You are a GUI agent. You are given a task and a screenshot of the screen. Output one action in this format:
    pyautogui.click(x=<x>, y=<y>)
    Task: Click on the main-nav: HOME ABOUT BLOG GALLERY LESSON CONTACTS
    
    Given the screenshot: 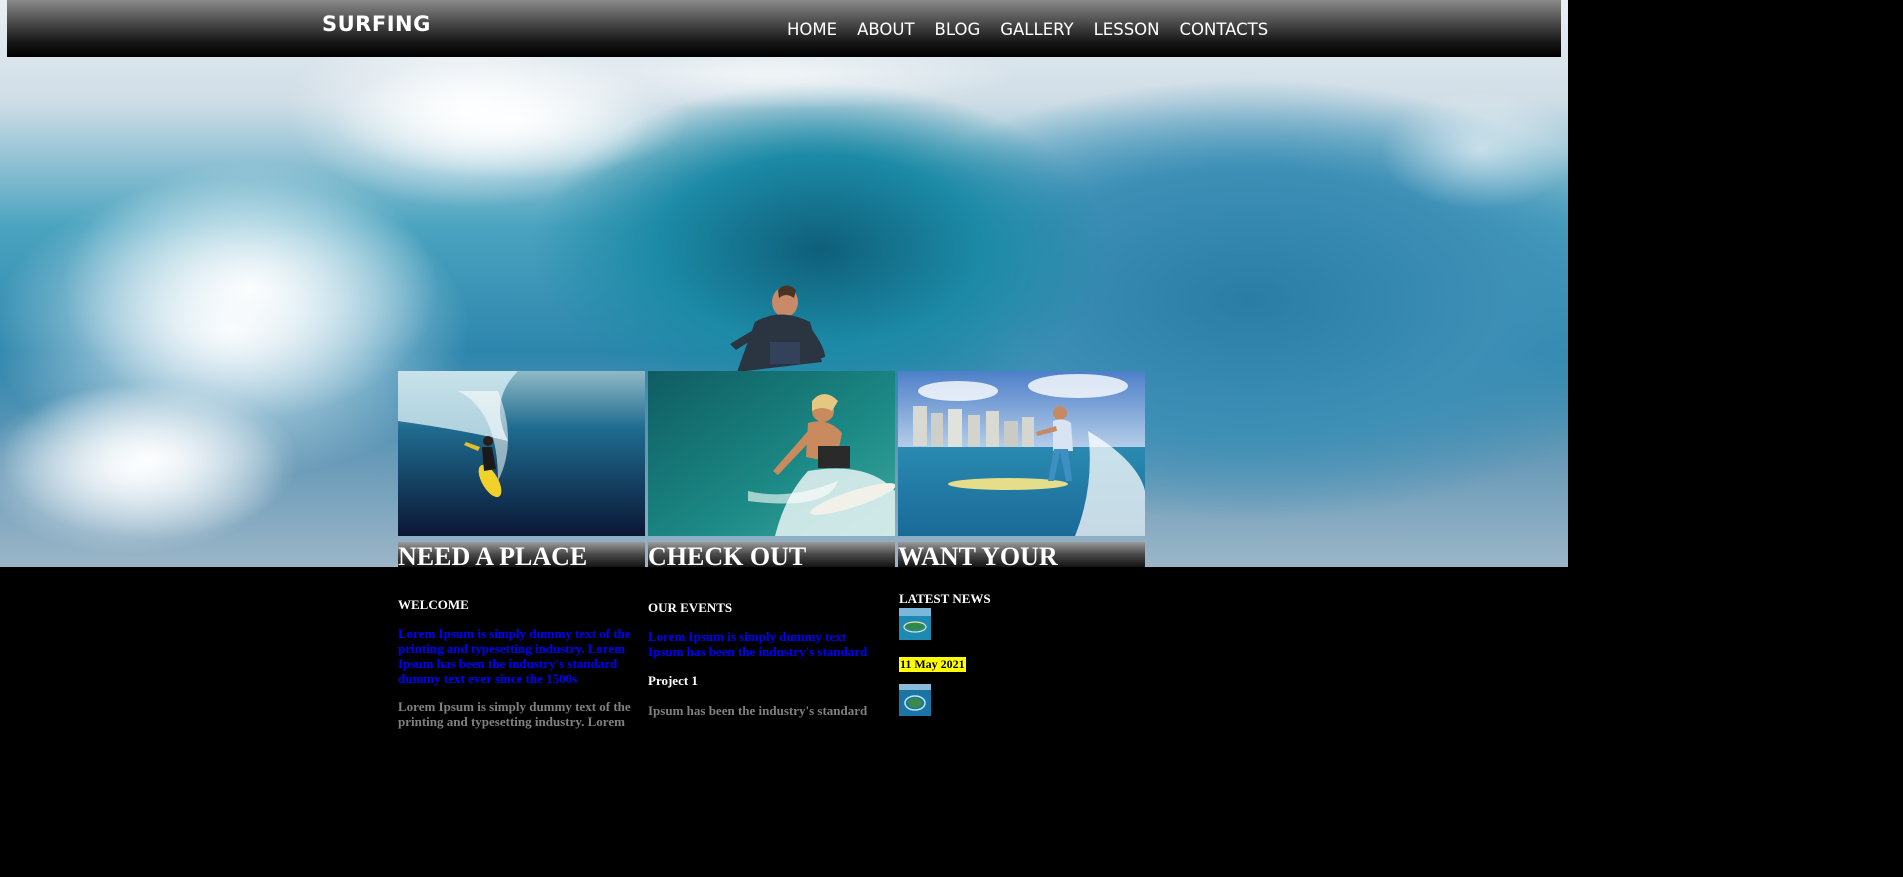 What is the action you would take?
    pyautogui.click(x=1037, y=29)
    